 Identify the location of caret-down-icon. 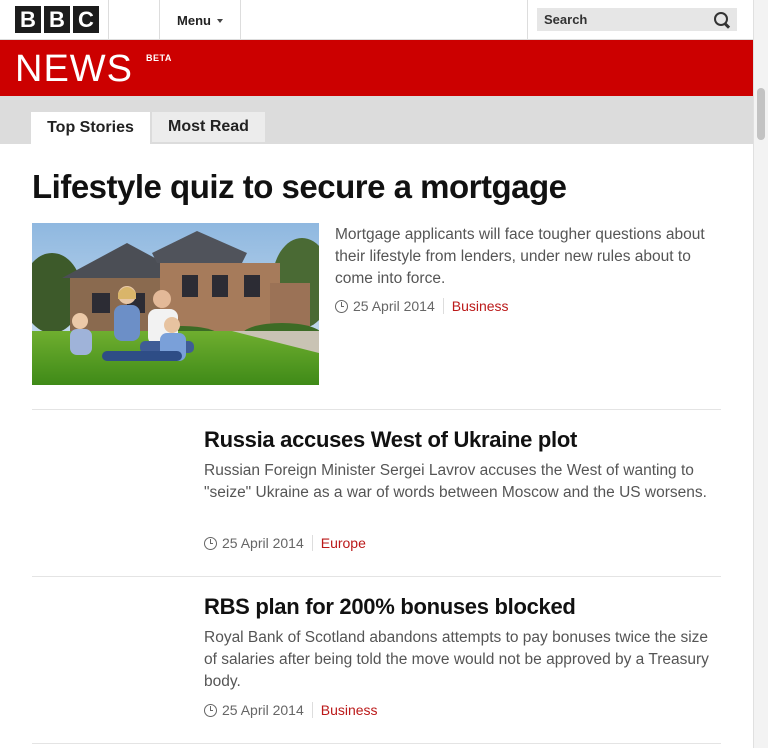
(219, 21).